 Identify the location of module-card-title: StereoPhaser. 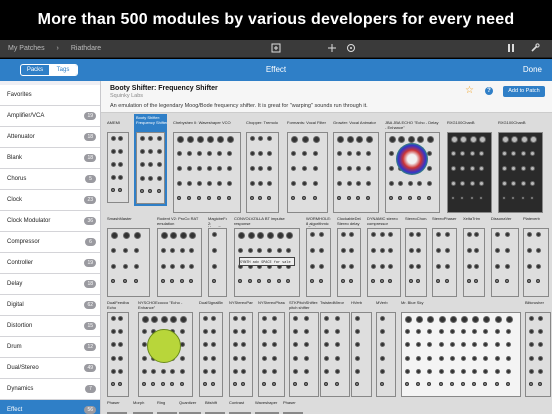
(444, 219).